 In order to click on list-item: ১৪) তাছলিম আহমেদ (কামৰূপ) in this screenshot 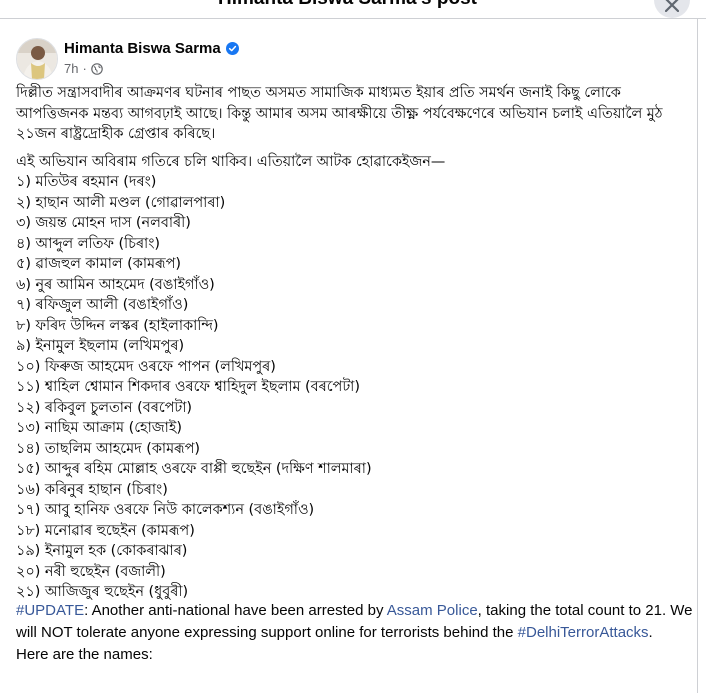, I will do `click(108, 448)`.